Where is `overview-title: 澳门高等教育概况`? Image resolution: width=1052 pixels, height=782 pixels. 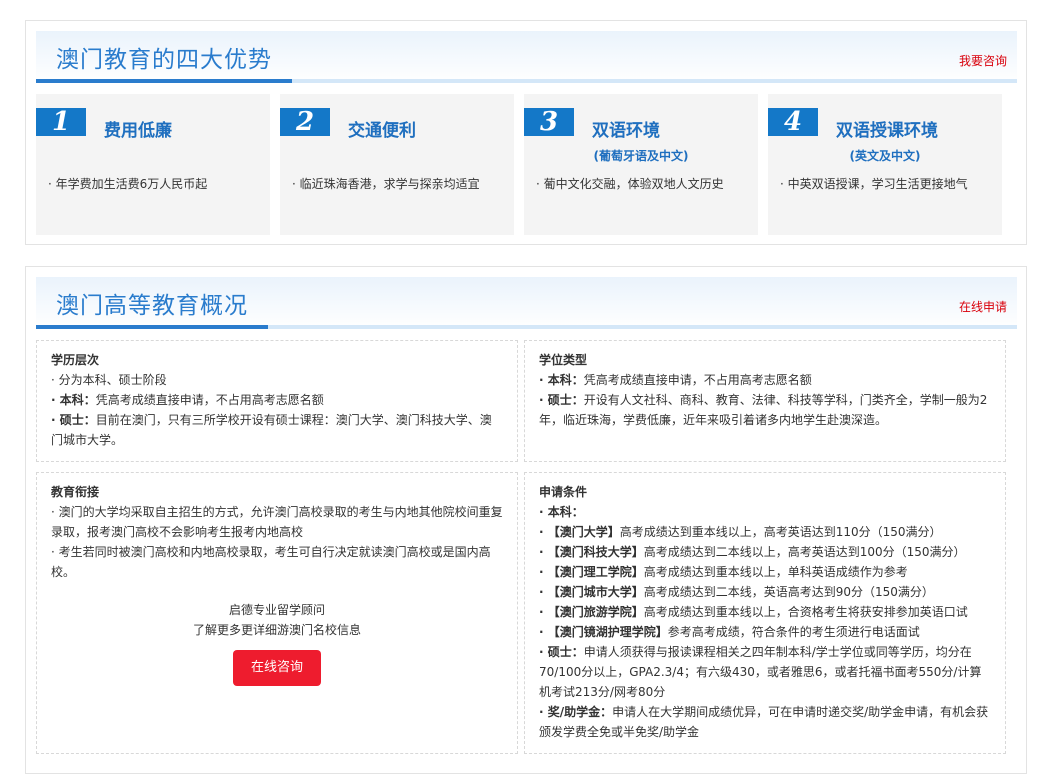
overview-title: 澳门高等教育概况 is located at coordinates (152, 306).